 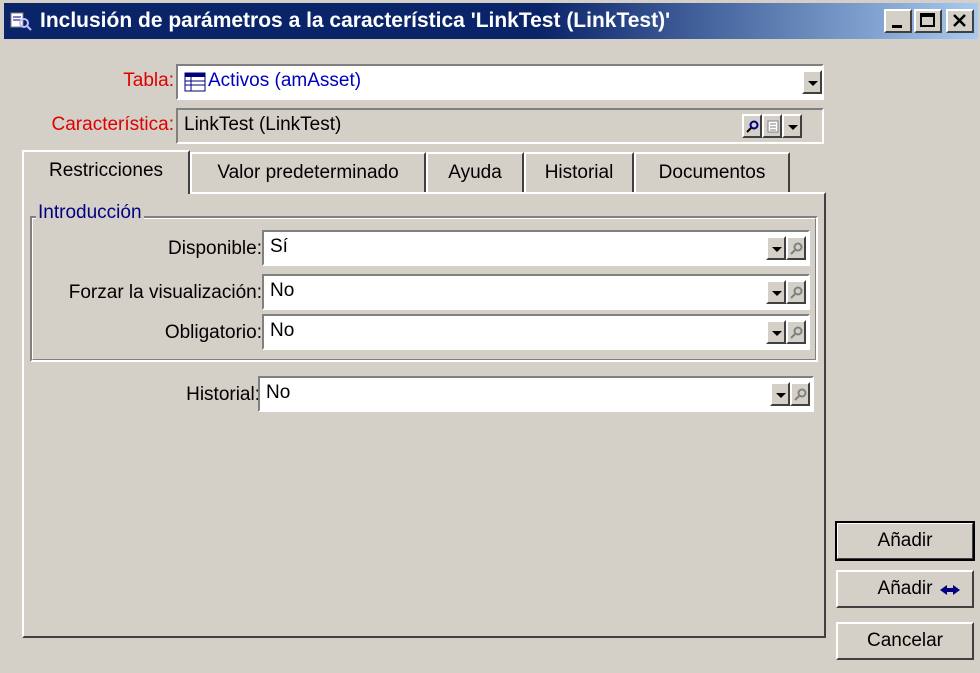 I want to click on close-icon, so click(x=959, y=20).